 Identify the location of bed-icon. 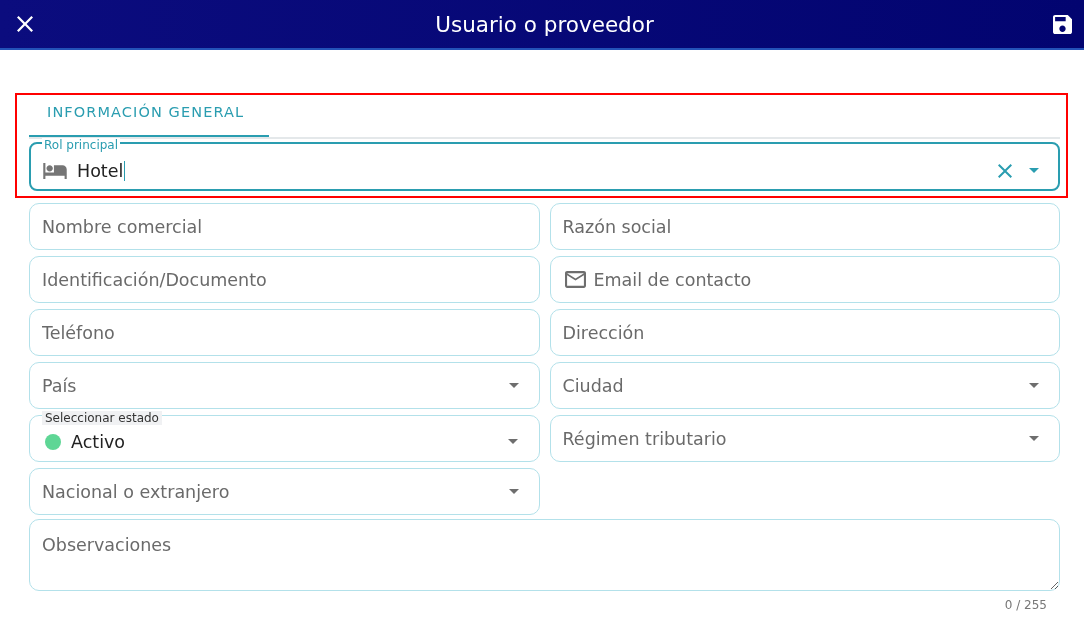
(55, 170).